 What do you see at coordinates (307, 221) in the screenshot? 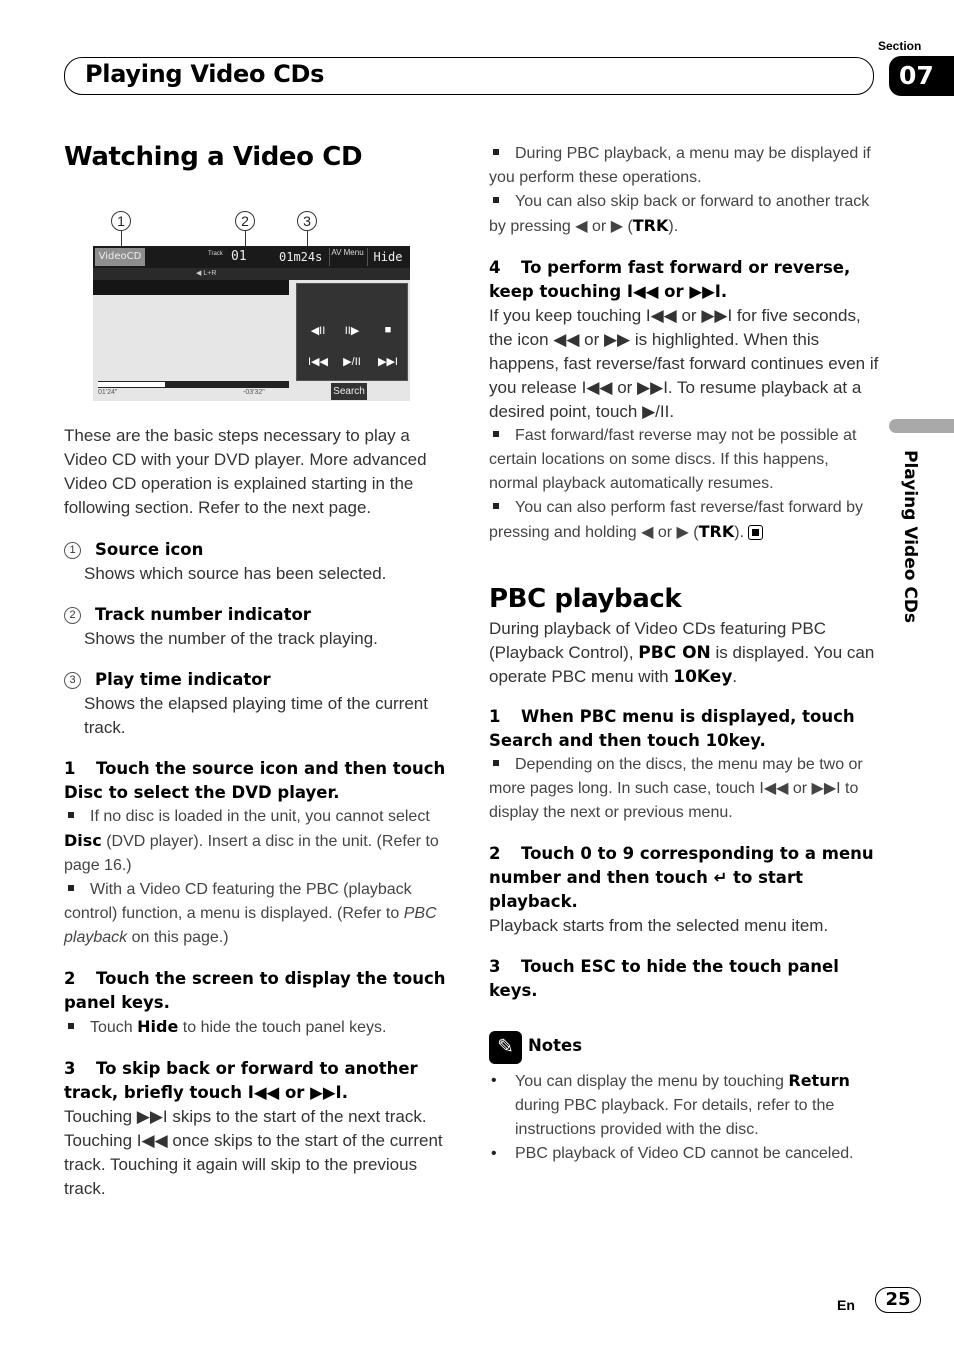
I see `callout-3: 3` at bounding box center [307, 221].